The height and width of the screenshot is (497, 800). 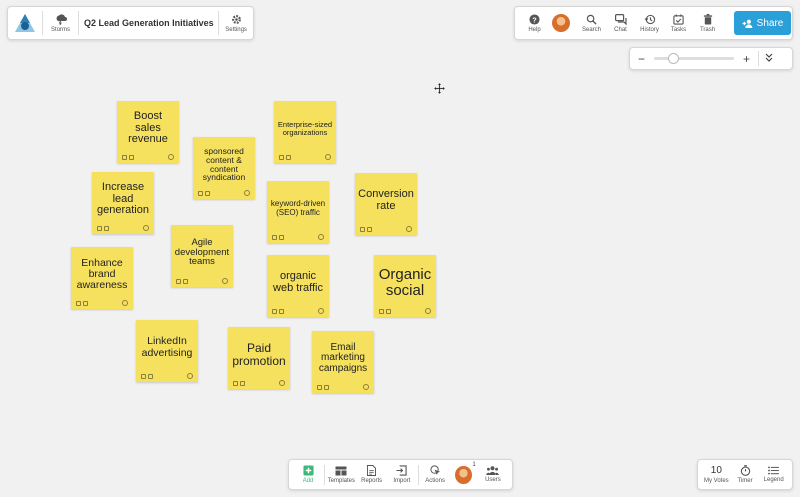 What do you see at coordinates (746, 59) in the screenshot?
I see `zoom-in-button: +` at bounding box center [746, 59].